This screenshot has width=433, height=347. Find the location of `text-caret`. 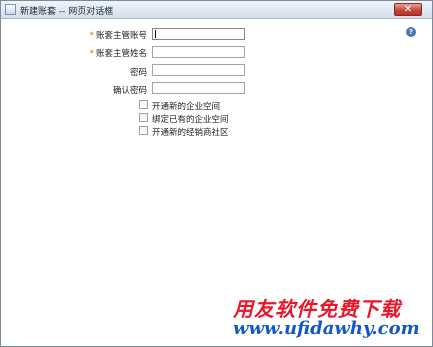

text-caret is located at coordinates (155, 34).